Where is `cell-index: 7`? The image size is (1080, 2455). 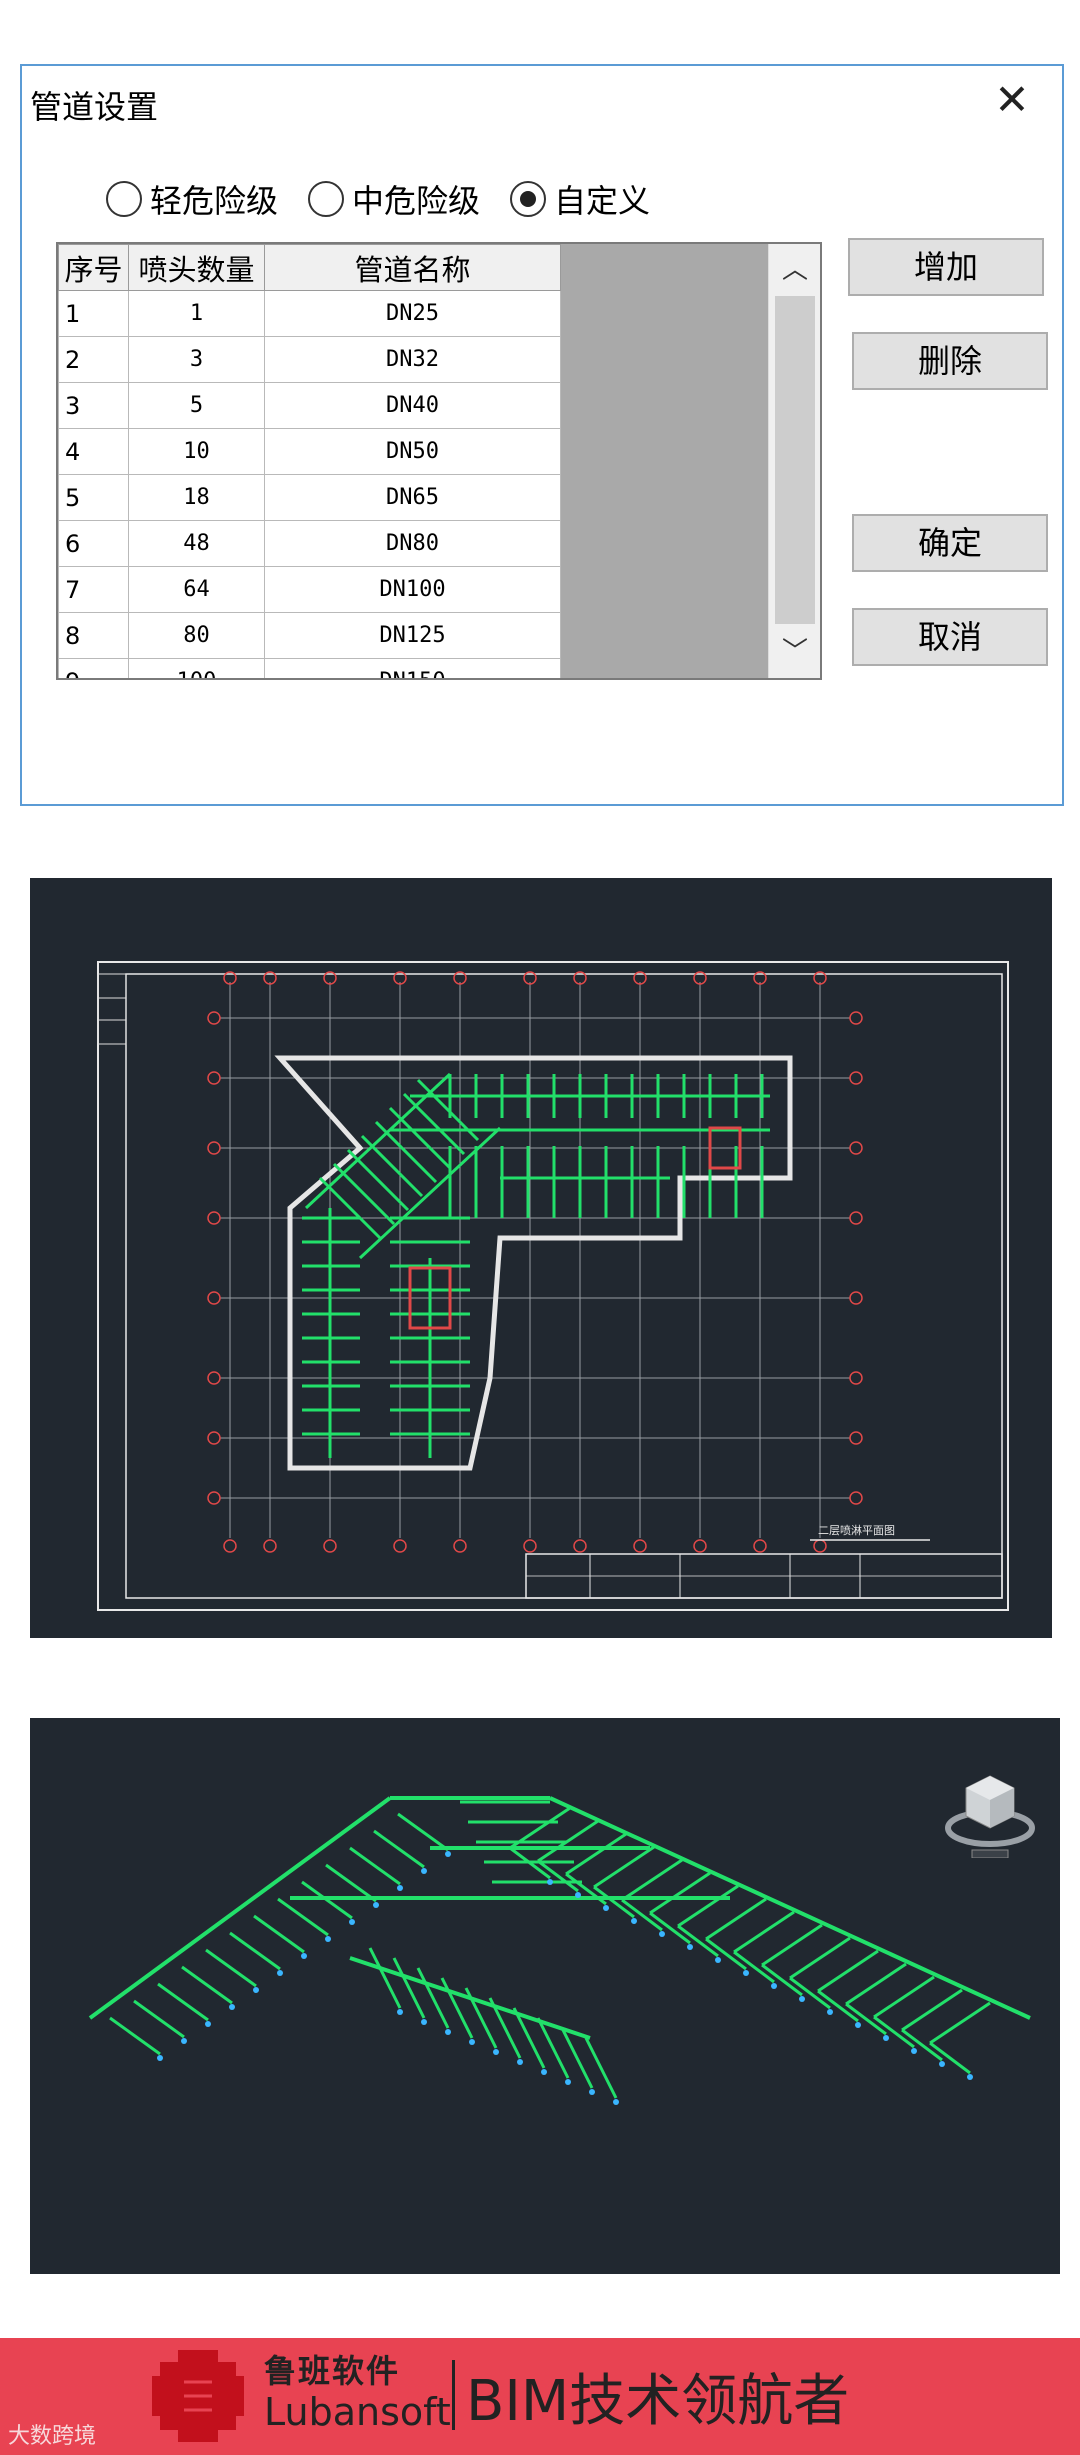
cell-index: 7 is located at coordinates (93, 589).